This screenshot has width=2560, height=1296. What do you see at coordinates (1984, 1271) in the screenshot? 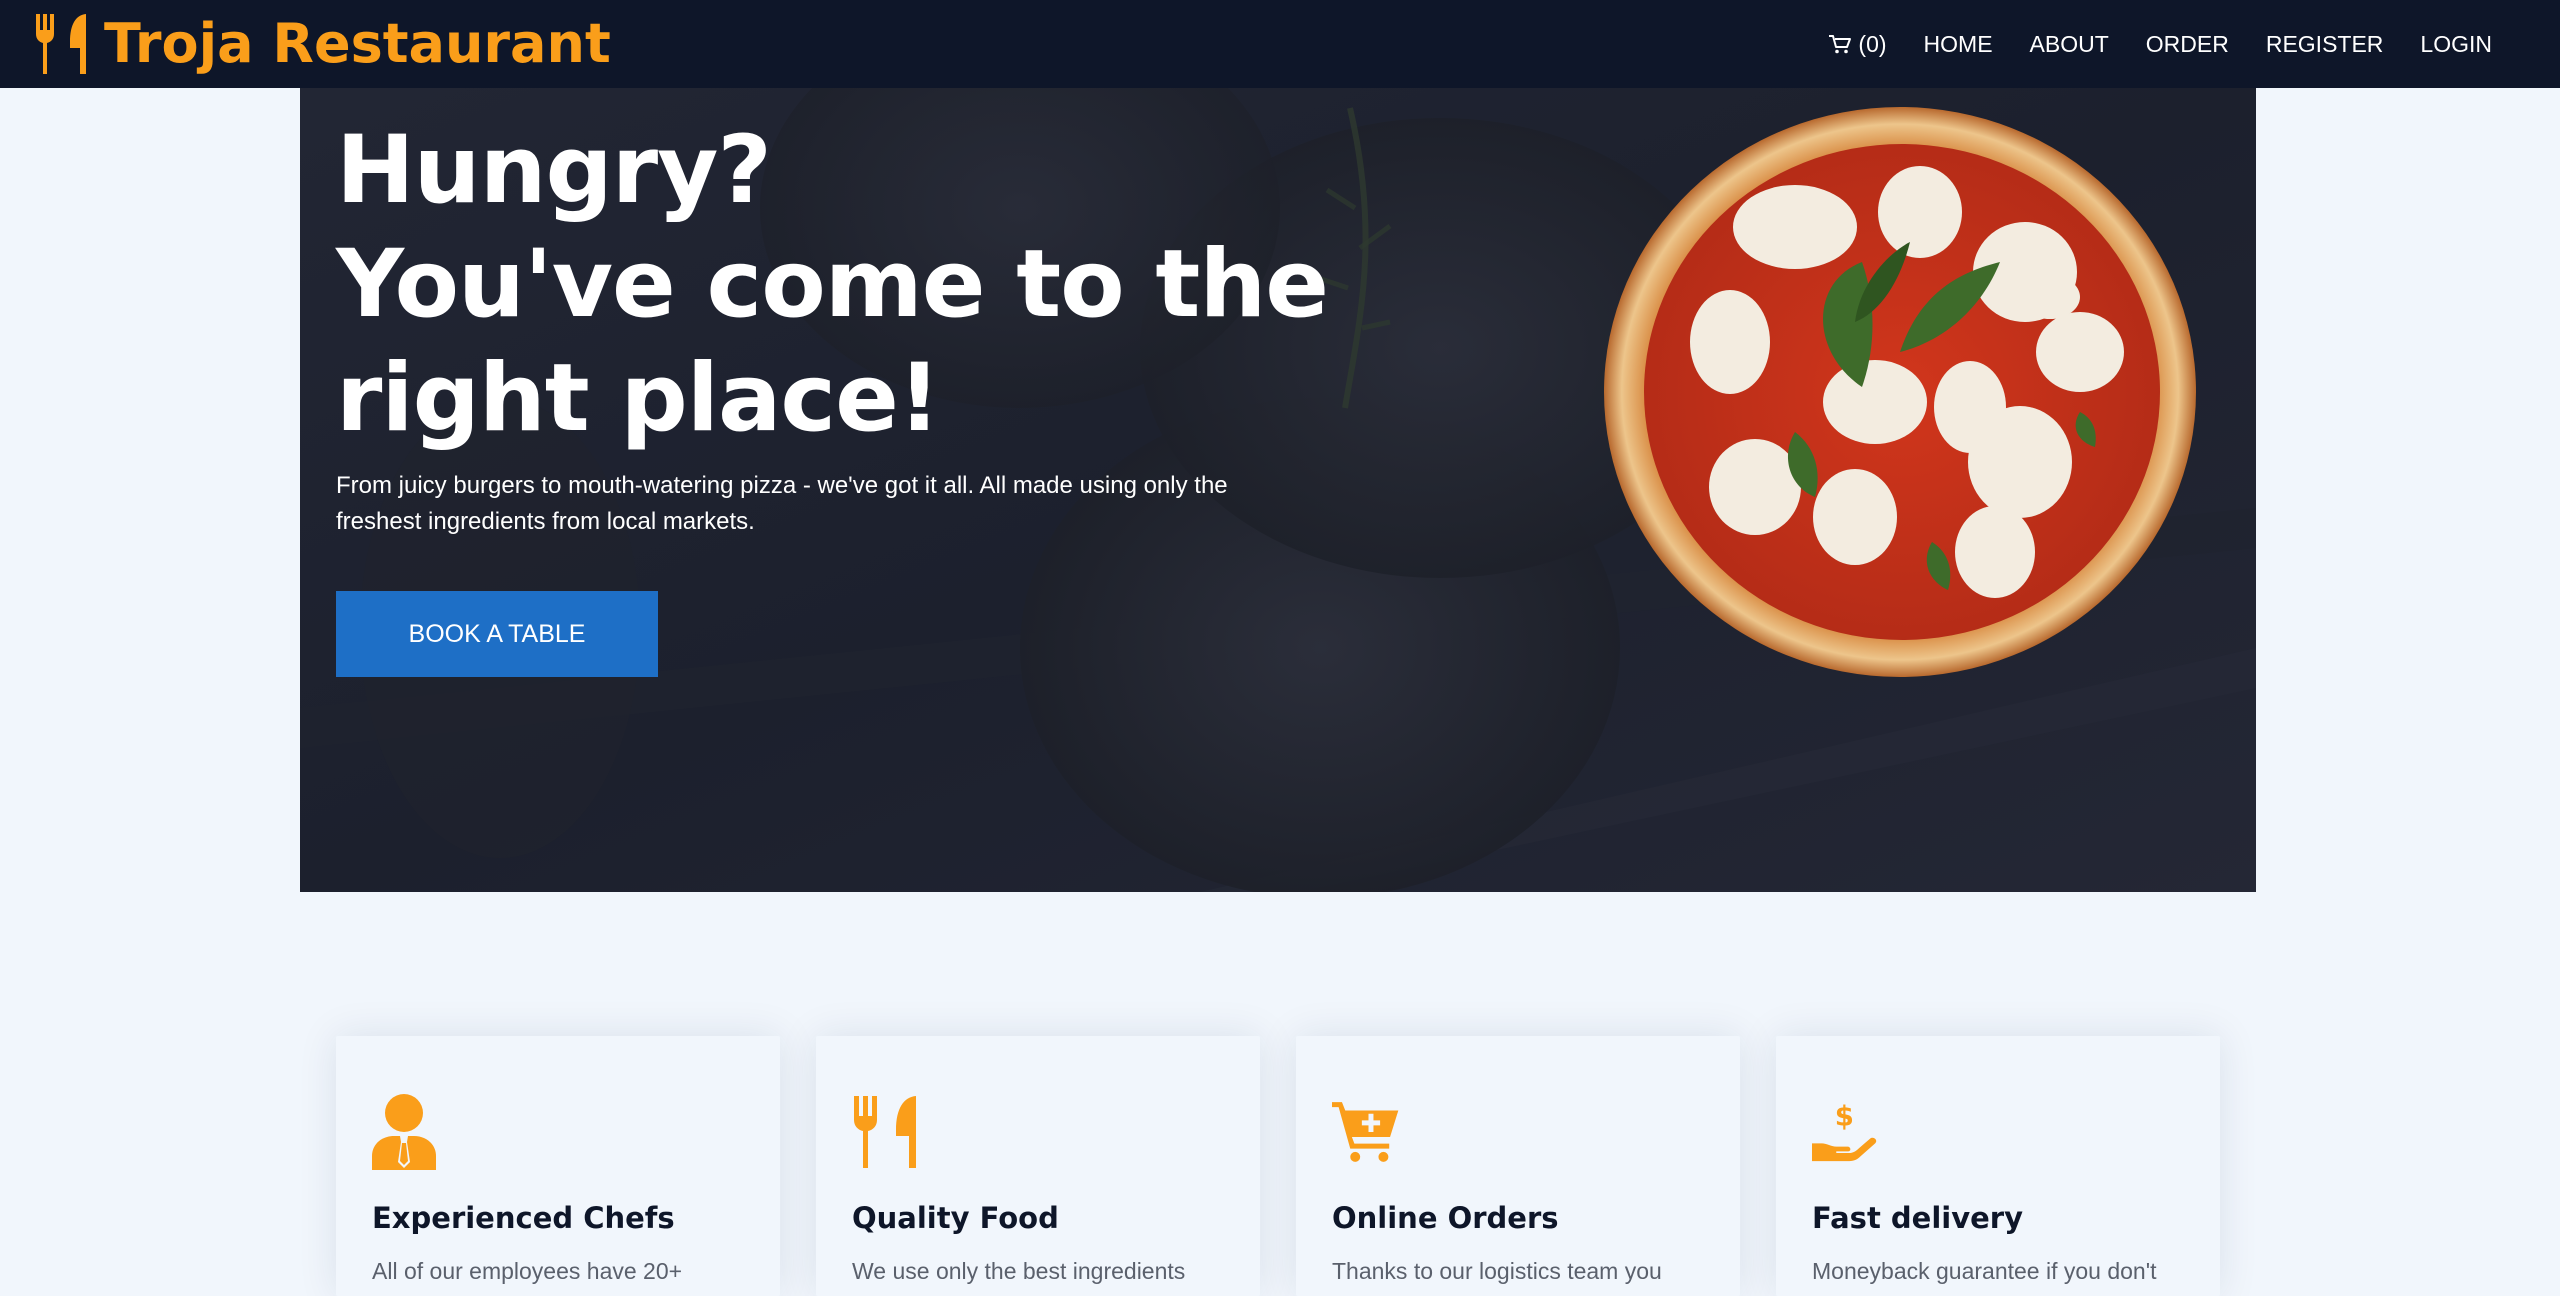
I see `feature-text: Moneyback guarantee if you don't` at bounding box center [1984, 1271].